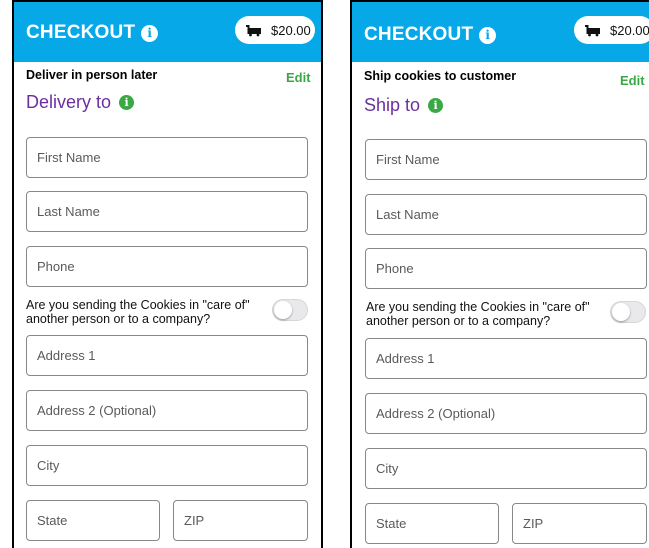 The image size is (649, 548). What do you see at coordinates (69, 102) in the screenshot?
I see `section-title-text: Delivery to` at bounding box center [69, 102].